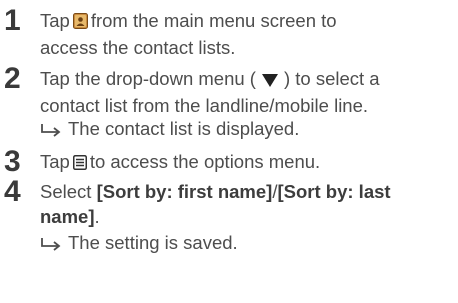  I want to click on step-text-after: ) to select a, so click(331, 78).